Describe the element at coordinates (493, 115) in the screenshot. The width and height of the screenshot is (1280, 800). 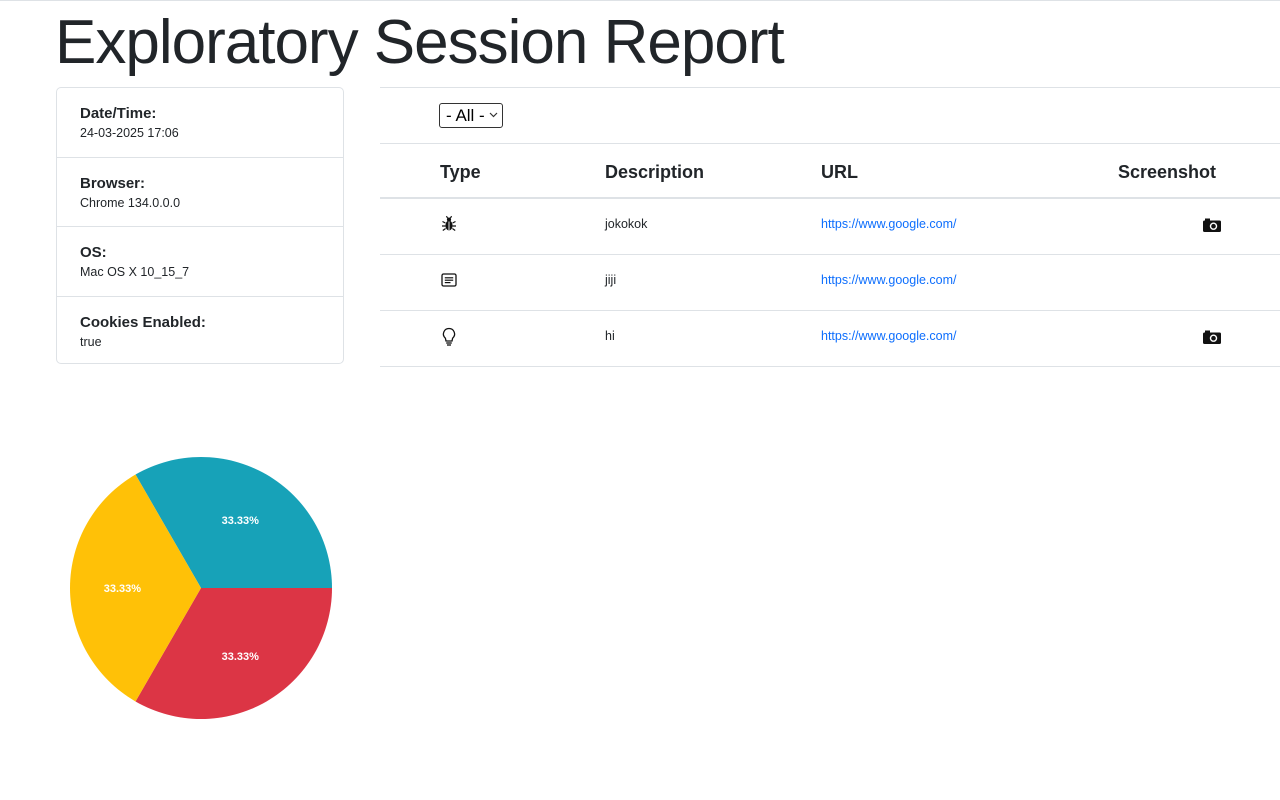
I see `chevron-down-icon` at that location.